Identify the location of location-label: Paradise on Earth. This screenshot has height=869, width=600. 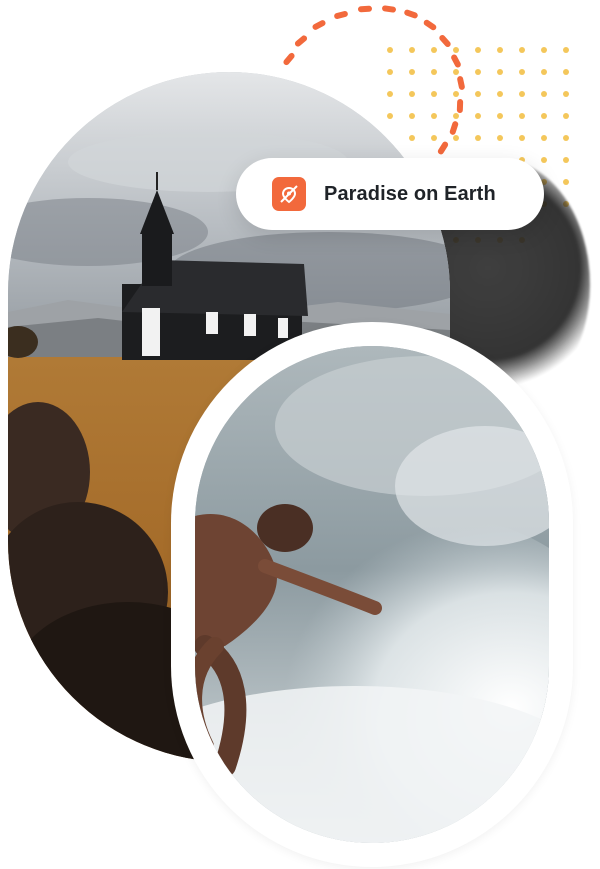
(410, 193).